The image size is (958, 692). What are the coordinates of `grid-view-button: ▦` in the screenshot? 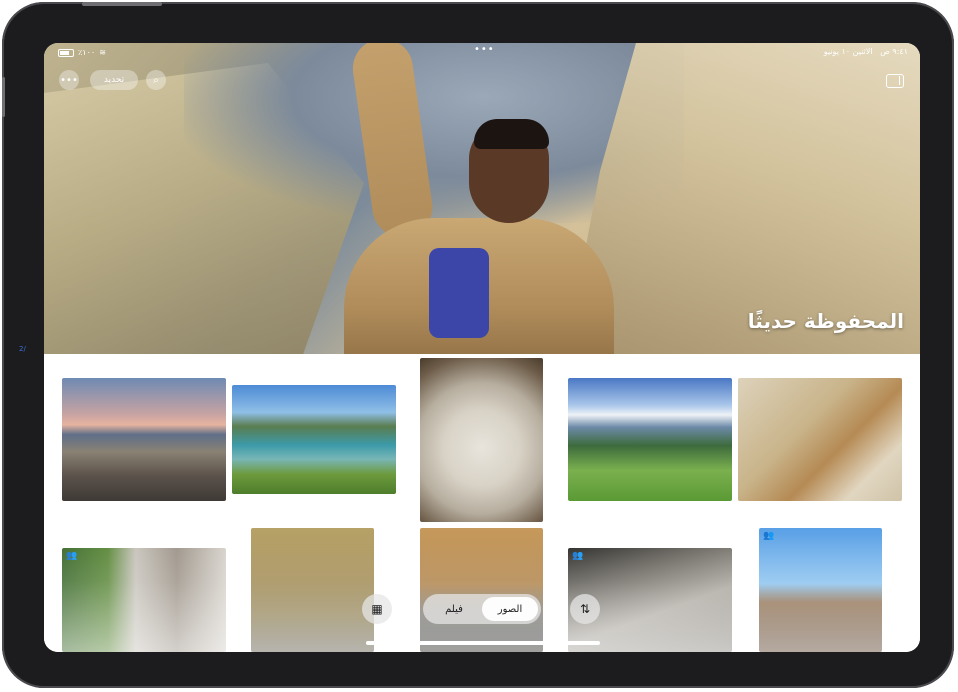 It's located at (377, 609).